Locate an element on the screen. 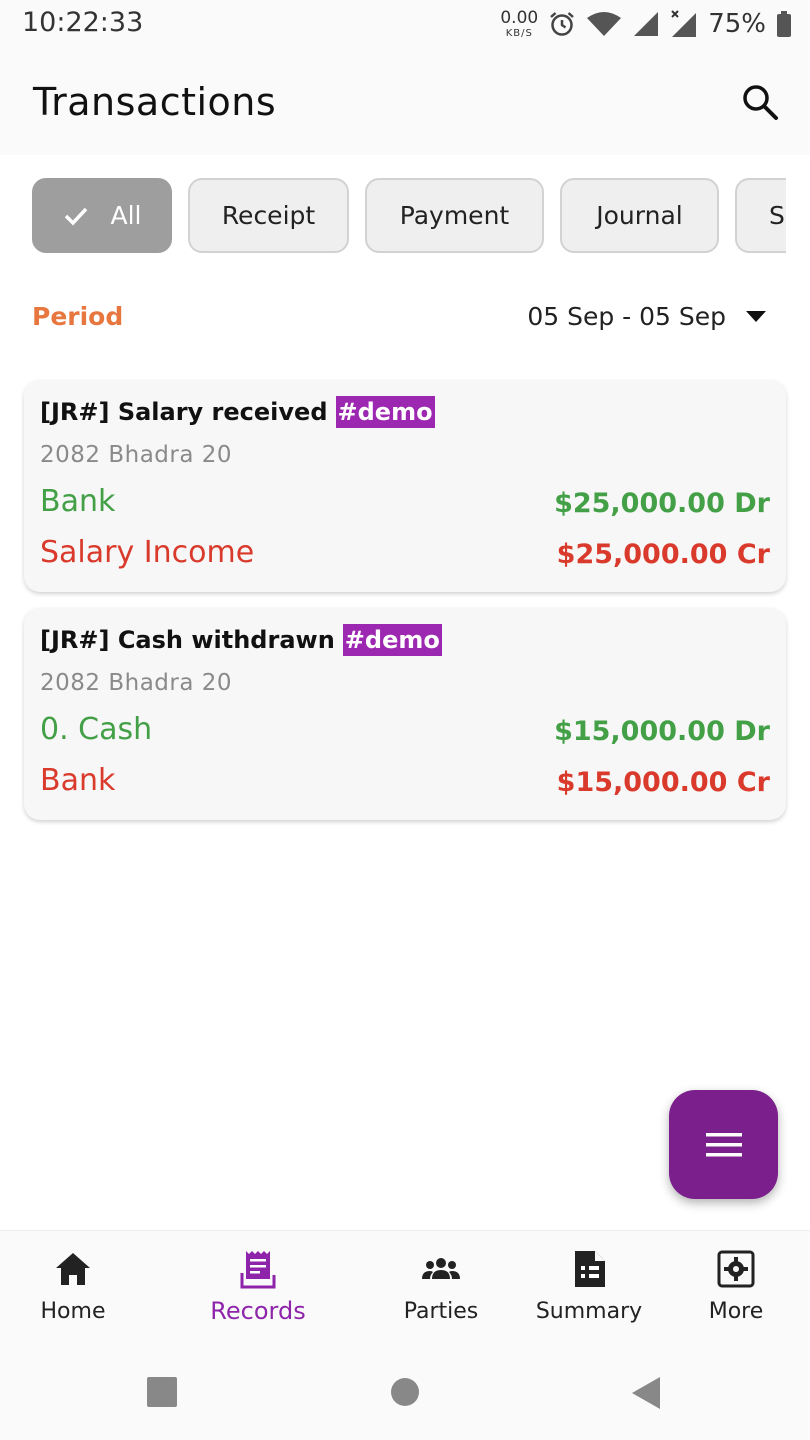 The image size is (810, 1440). network-speed-unit: KB/S is located at coordinates (519, 33).